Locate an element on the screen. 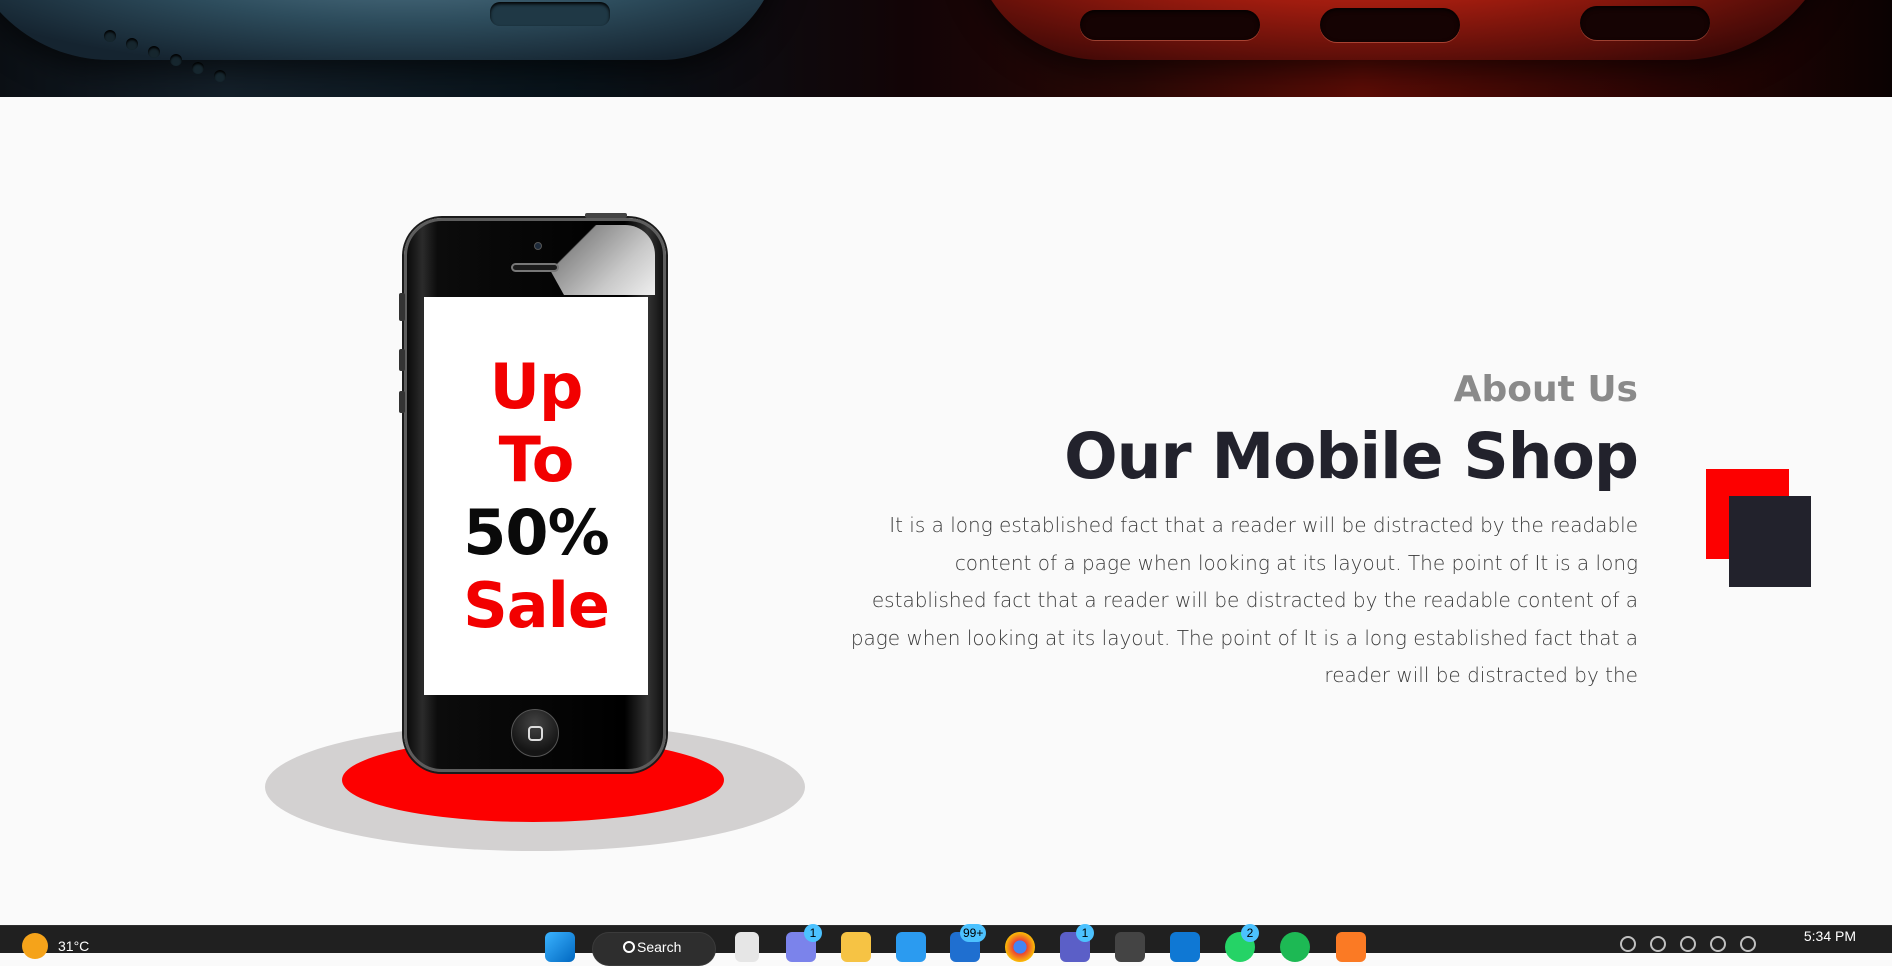 The height and width of the screenshot is (966, 1892). weather-widget: 31°C is located at coordinates (55, 946).